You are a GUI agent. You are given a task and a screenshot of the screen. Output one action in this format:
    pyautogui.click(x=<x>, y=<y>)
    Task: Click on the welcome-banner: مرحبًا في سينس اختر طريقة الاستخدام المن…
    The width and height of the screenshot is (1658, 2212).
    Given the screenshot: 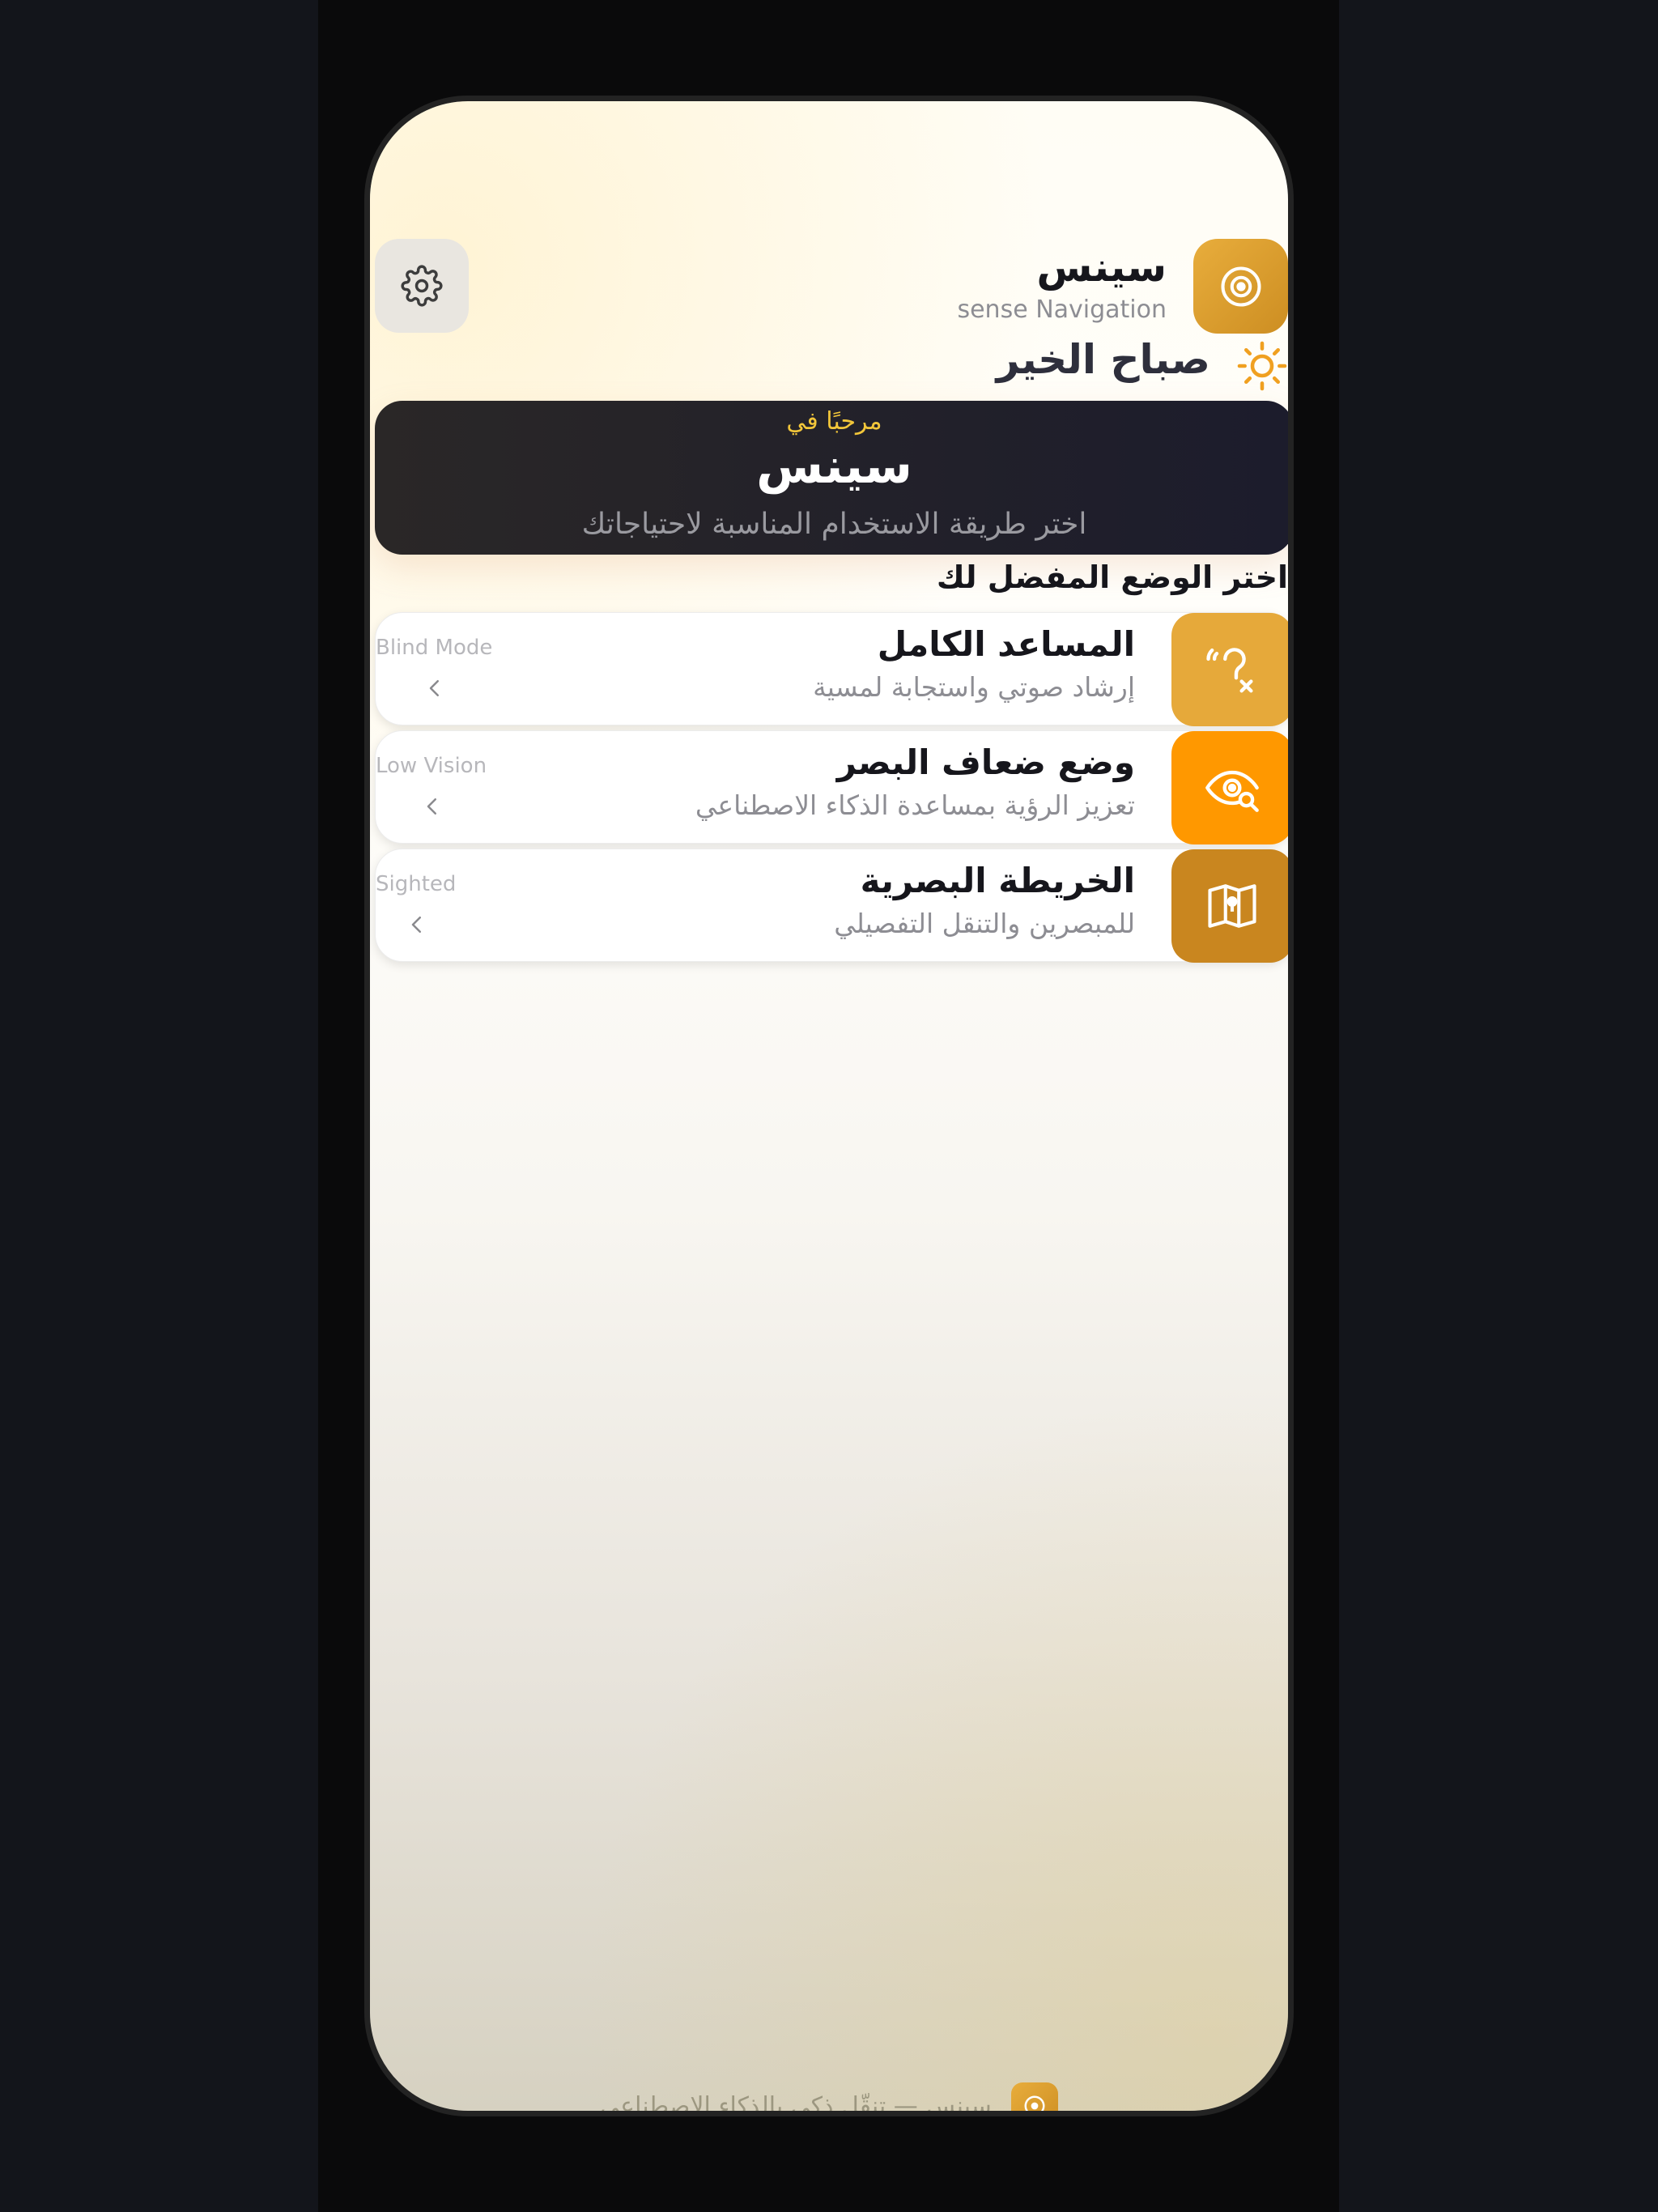 What is the action you would take?
    pyautogui.click(x=831, y=478)
    